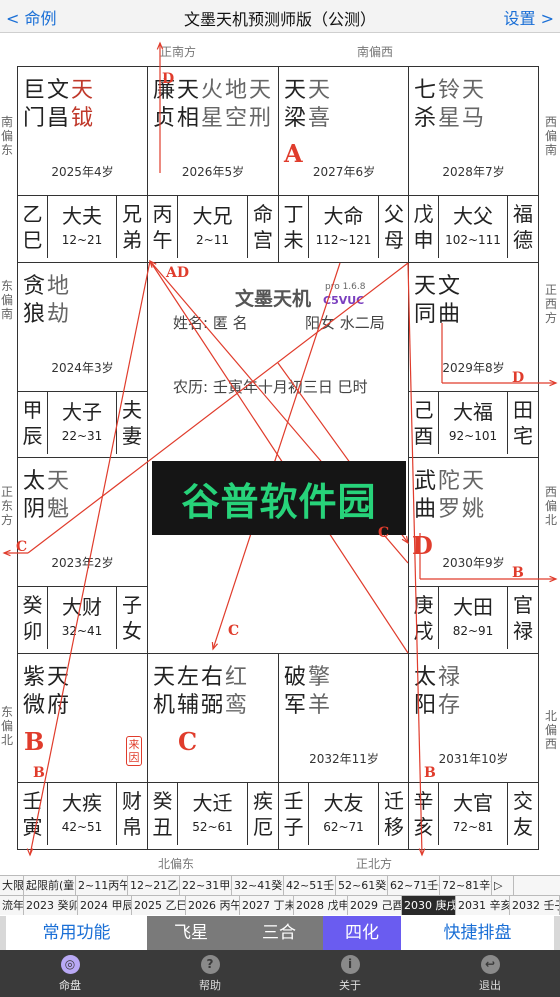  I want to click on marker-a: A, so click(293, 153).